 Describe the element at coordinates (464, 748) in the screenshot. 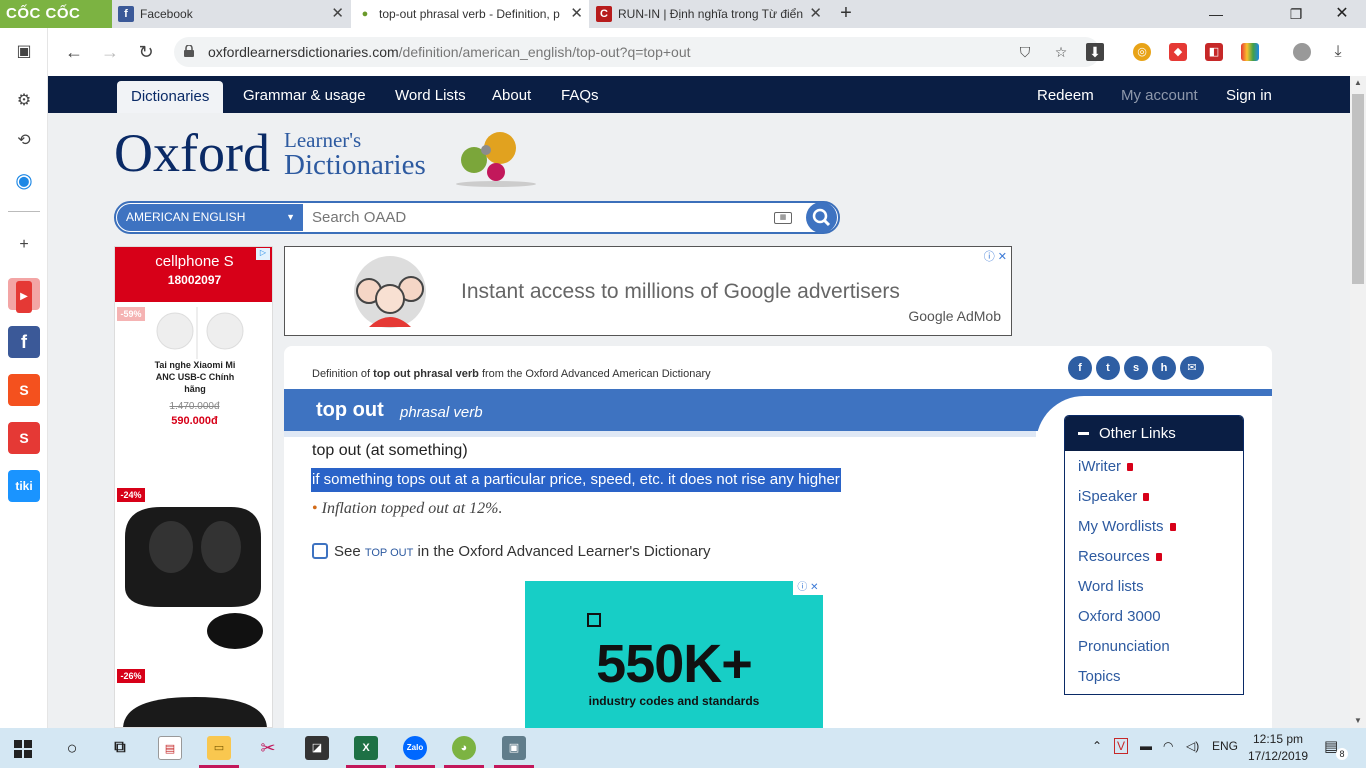

I see `coccoc-taskbar-icon: ◕` at that location.